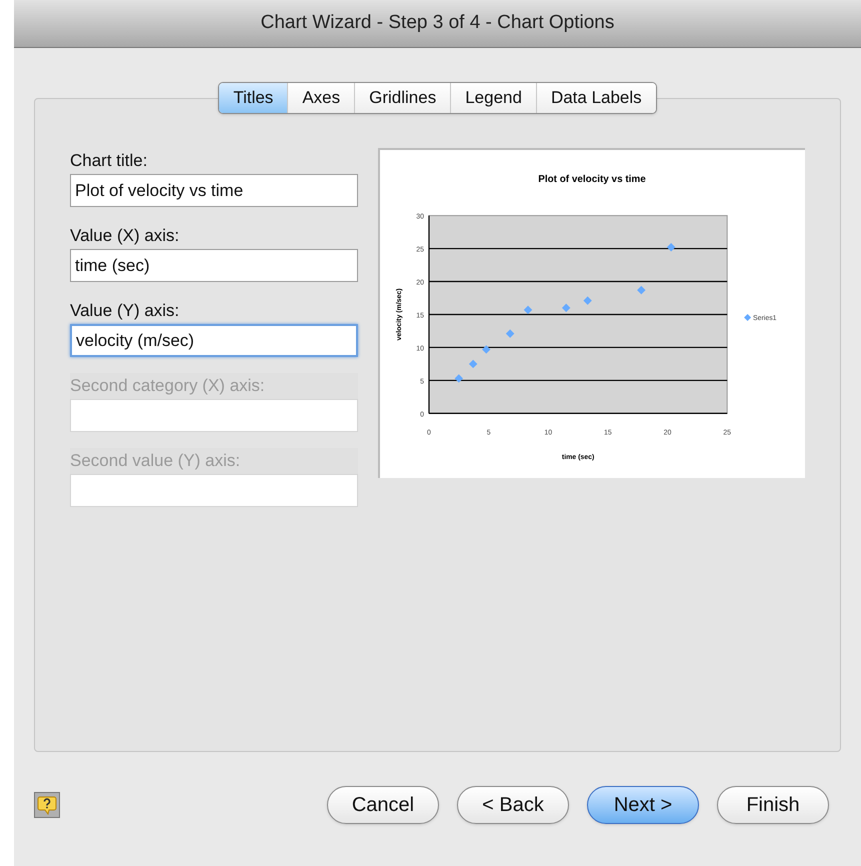 Image resolution: width=861 pixels, height=866 pixels. I want to click on dialog-button: Finish, so click(773, 805).